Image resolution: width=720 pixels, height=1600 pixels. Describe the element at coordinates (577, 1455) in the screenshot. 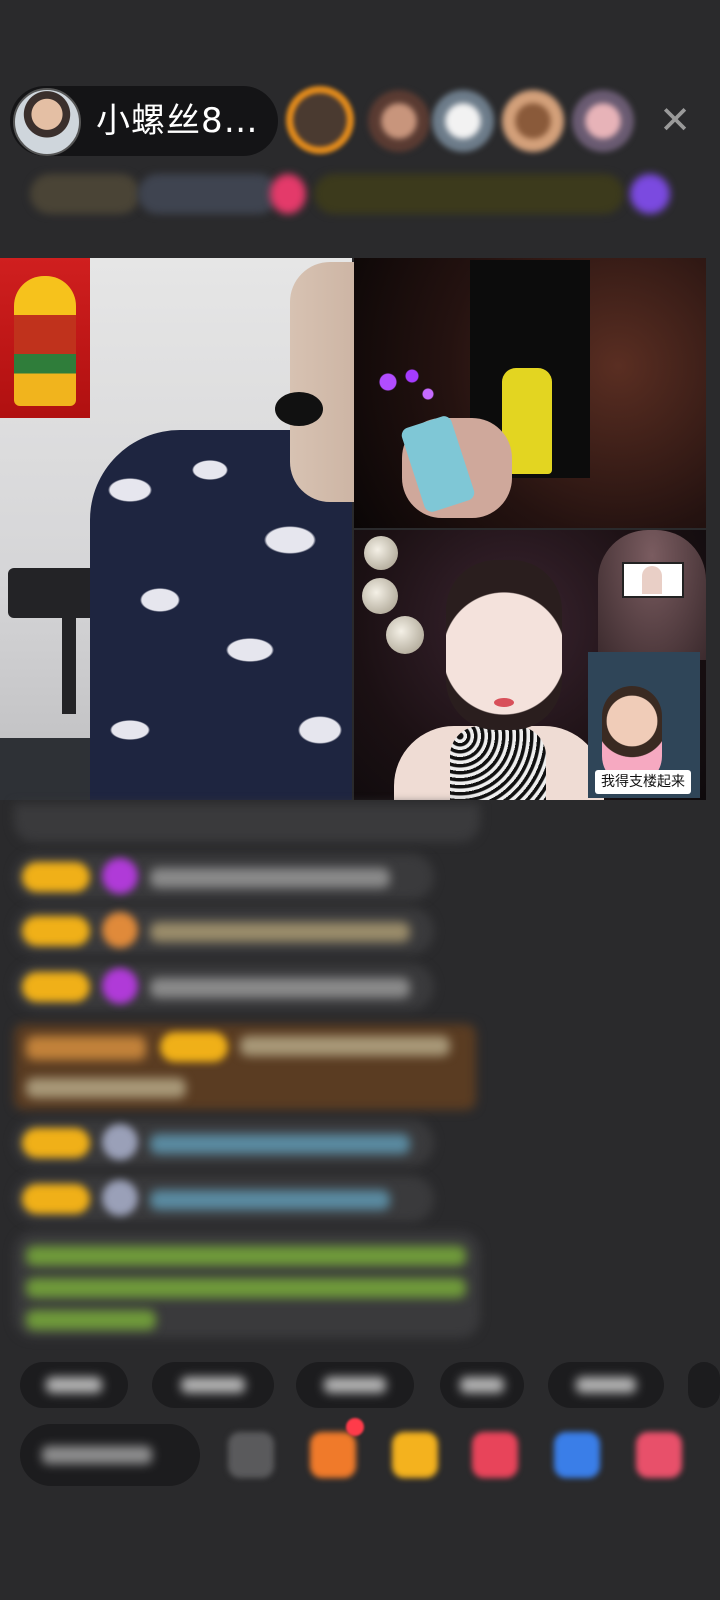

I see `share-icon` at that location.